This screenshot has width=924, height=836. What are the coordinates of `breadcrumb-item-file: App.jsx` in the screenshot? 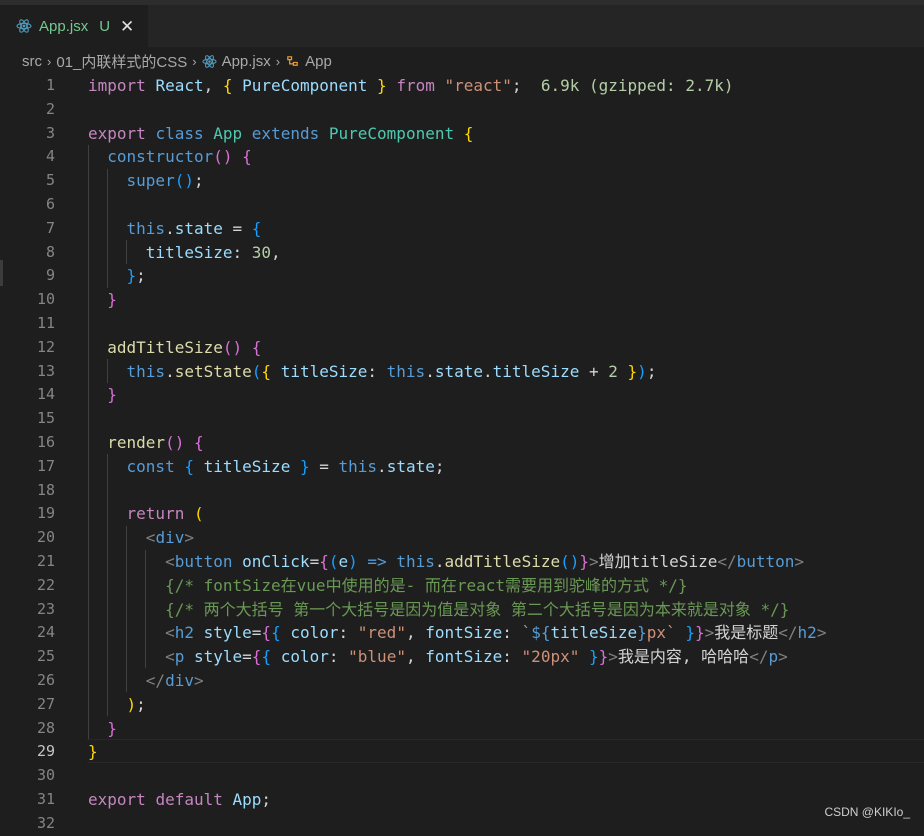 It's located at (246, 61).